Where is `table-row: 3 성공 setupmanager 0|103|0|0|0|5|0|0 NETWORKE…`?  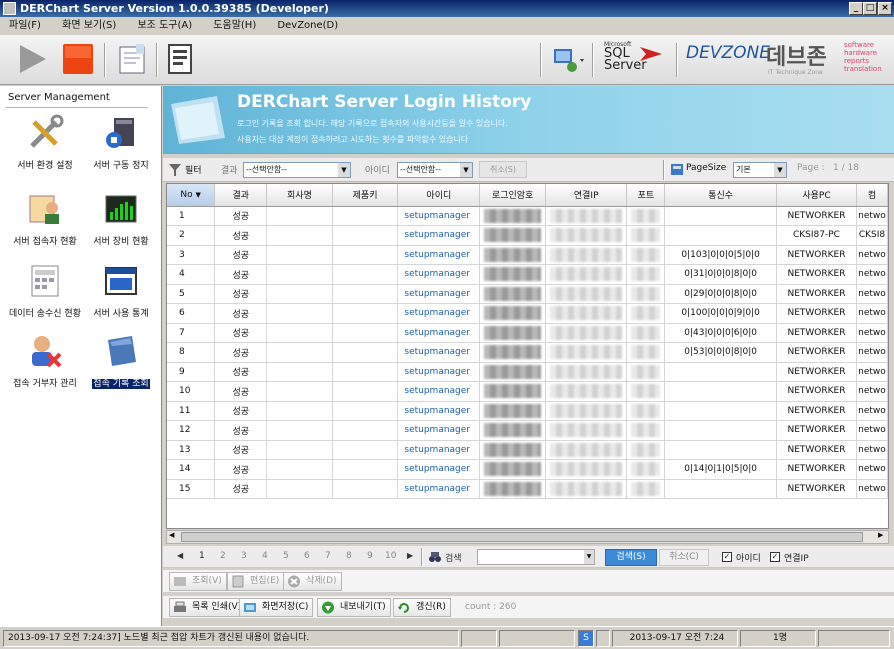
table-row: 3 성공 setupmanager 0|103|0|0|0|5|0|0 NETWORKE… is located at coordinates (527, 255).